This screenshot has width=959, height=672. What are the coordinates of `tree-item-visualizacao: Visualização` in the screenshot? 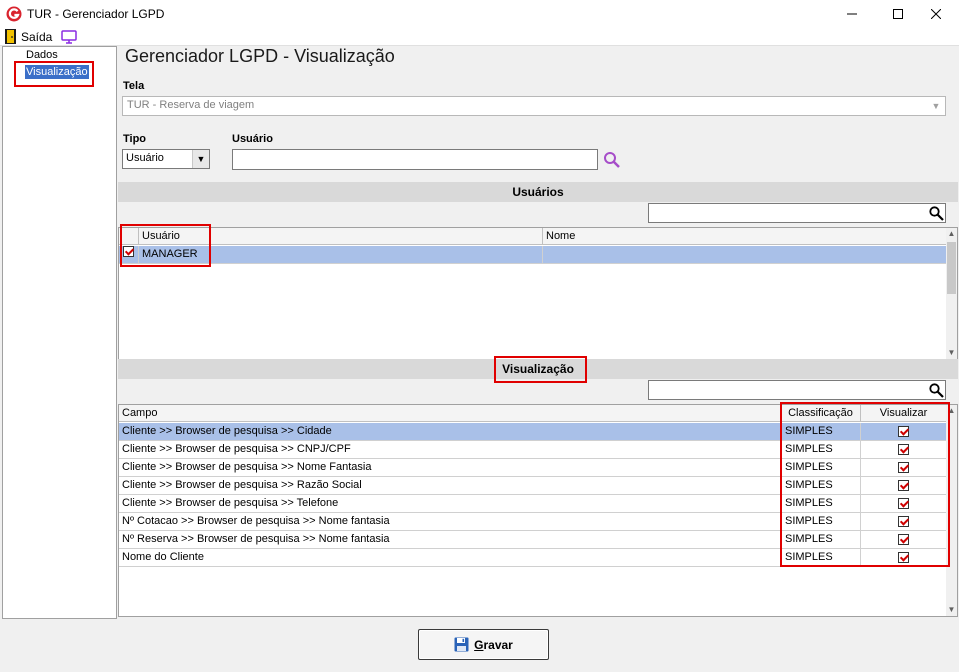 It's located at (57, 72).